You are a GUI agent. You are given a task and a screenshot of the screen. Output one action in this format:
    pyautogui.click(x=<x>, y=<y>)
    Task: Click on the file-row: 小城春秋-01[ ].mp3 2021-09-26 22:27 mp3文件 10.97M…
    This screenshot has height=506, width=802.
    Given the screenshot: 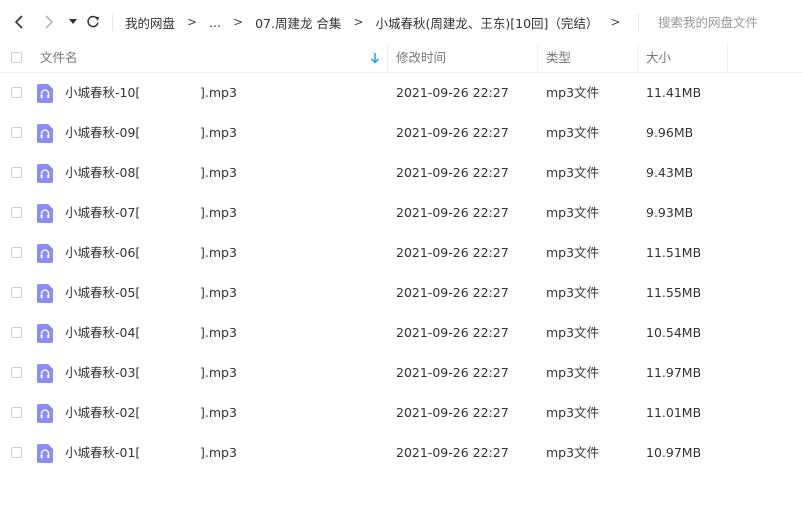 What is the action you would take?
    pyautogui.click(x=401, y=453)
    